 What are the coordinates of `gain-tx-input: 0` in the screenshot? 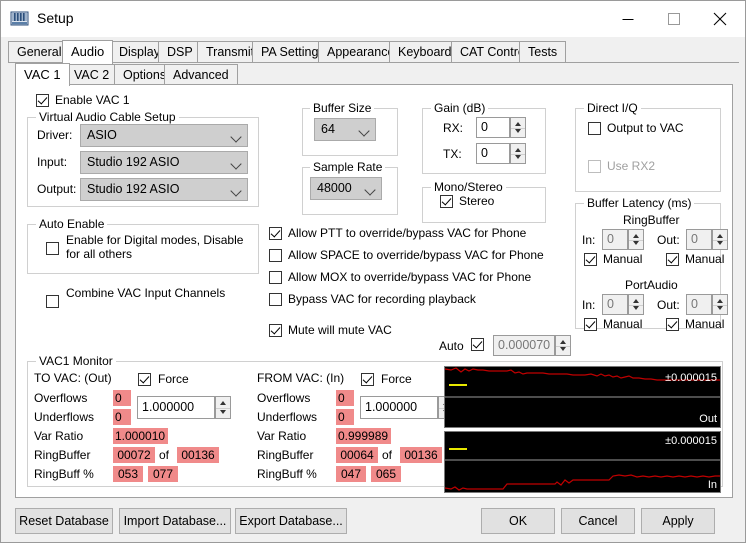 It's located at (493, 153).